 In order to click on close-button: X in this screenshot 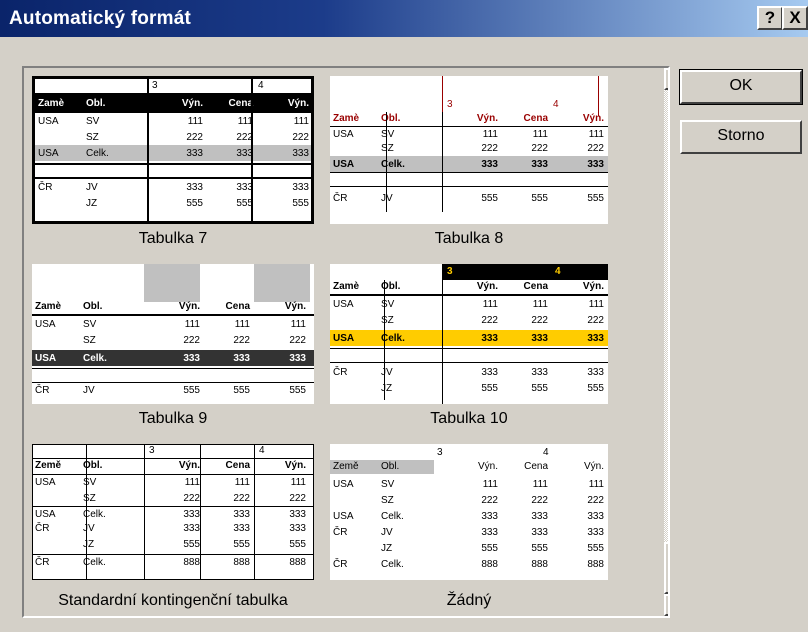, I will do `click(795, 18)`.